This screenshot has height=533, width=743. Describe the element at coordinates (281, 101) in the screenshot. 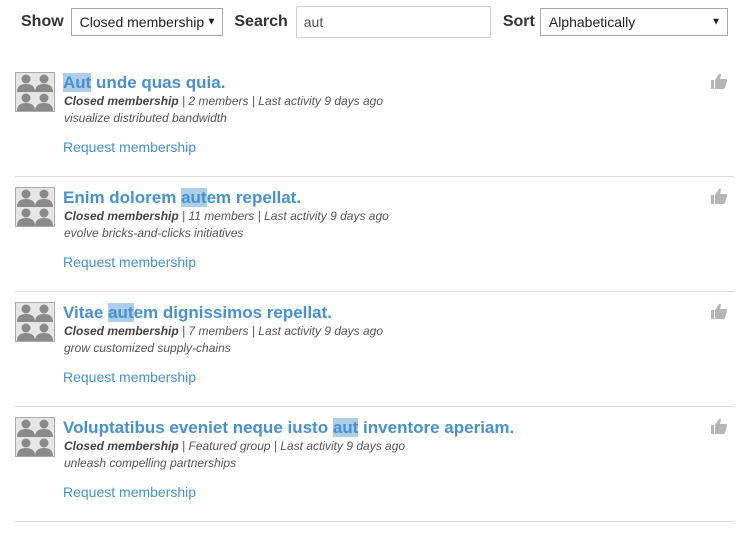

I see `group-details: | 2 members | Last activity 9 days ago` at that location.